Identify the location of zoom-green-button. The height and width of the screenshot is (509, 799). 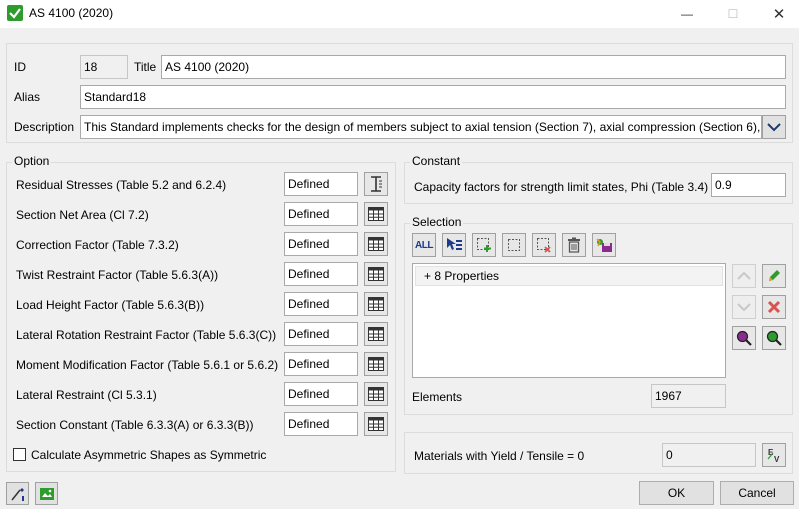
(774, 338).